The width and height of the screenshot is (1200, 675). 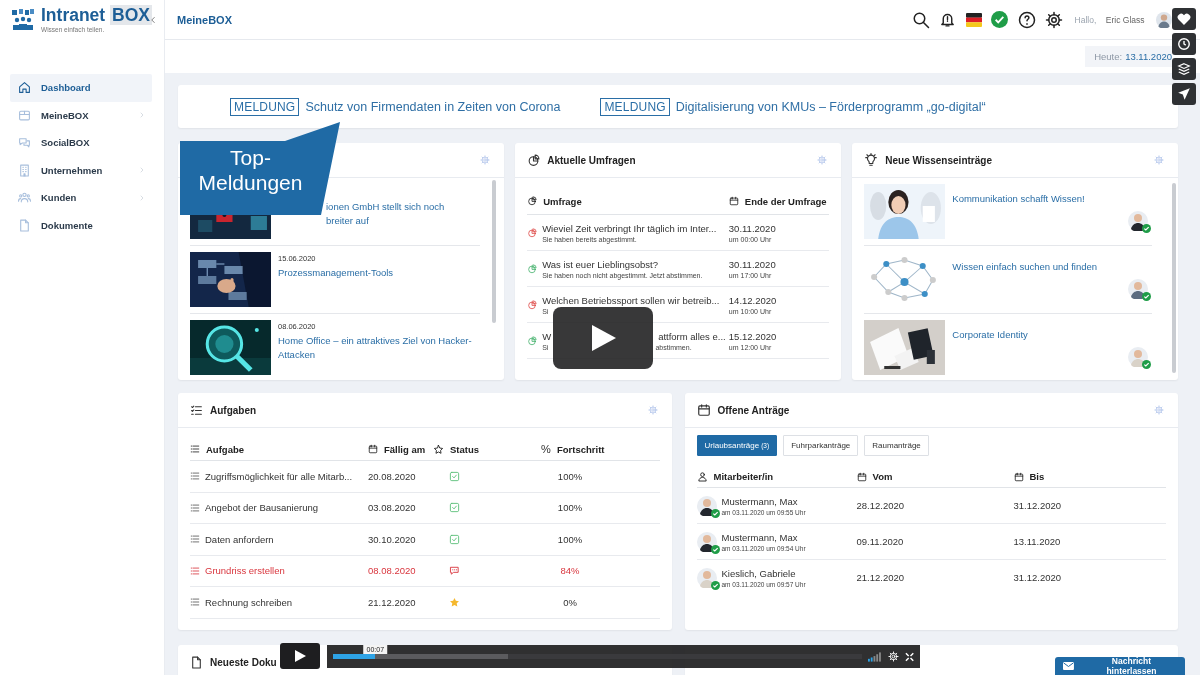 What do you see at coordinates (392, 508) in the screenshot?
I see `due-date: 03.08.2020` at bounding box center [392, 508].